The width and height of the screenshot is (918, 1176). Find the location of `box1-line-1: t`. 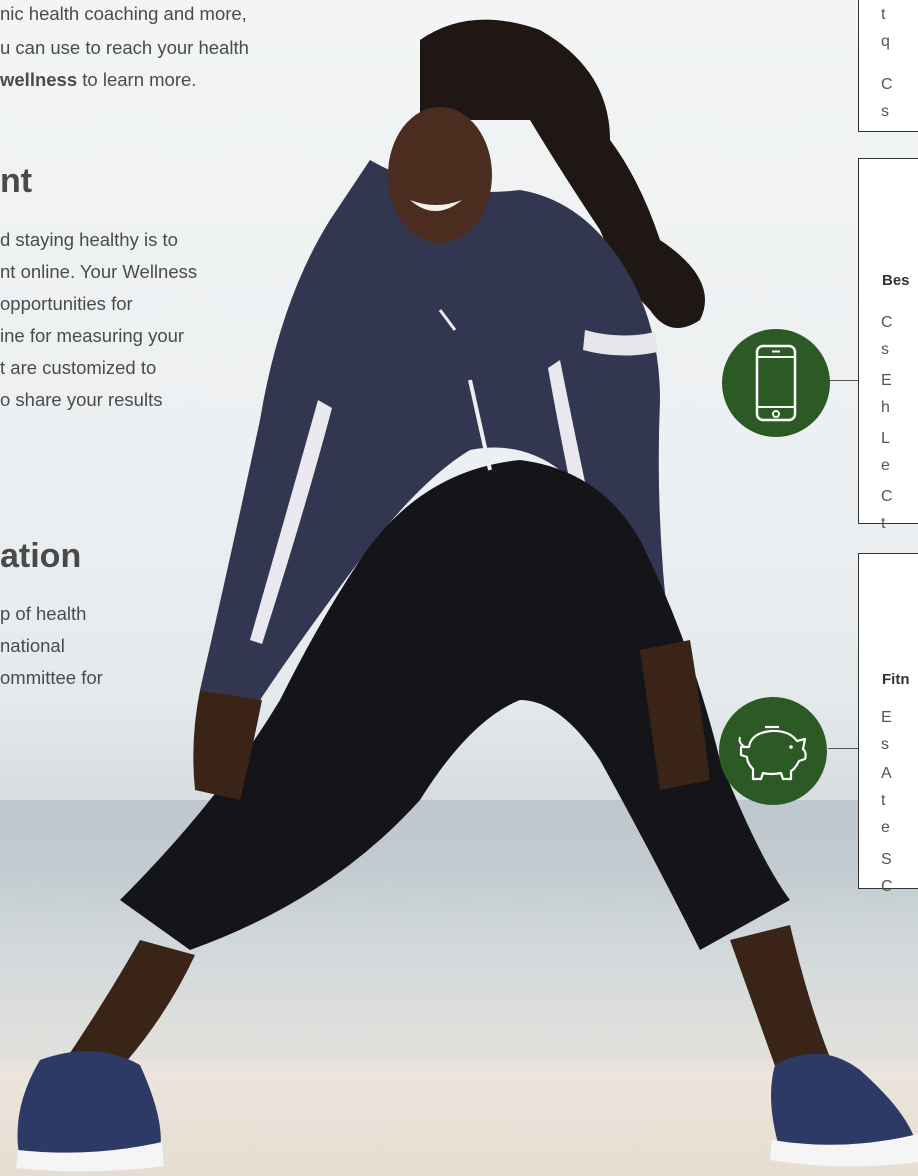

box1-line-1: t is located at coordinates (883, 14).